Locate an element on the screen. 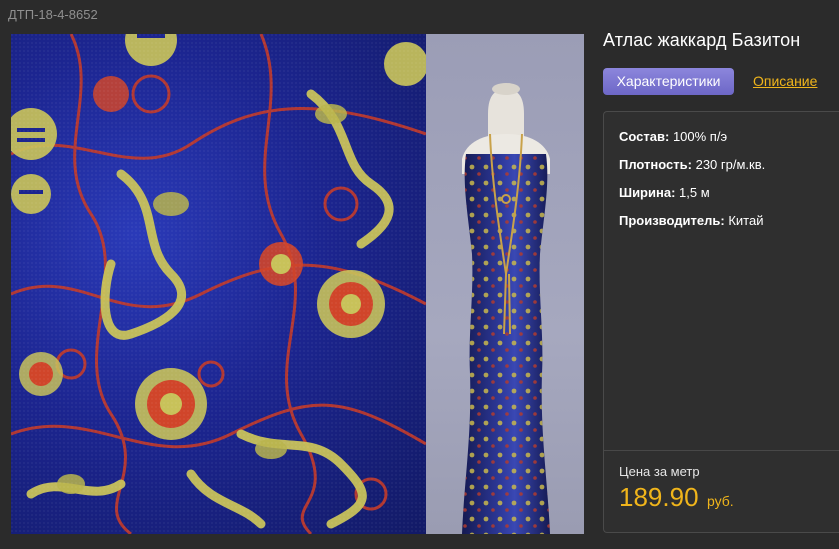 Image resolution: width=839 pixels, height=549 pixels. spec-value: Китай is located at coordinates (746, 220).